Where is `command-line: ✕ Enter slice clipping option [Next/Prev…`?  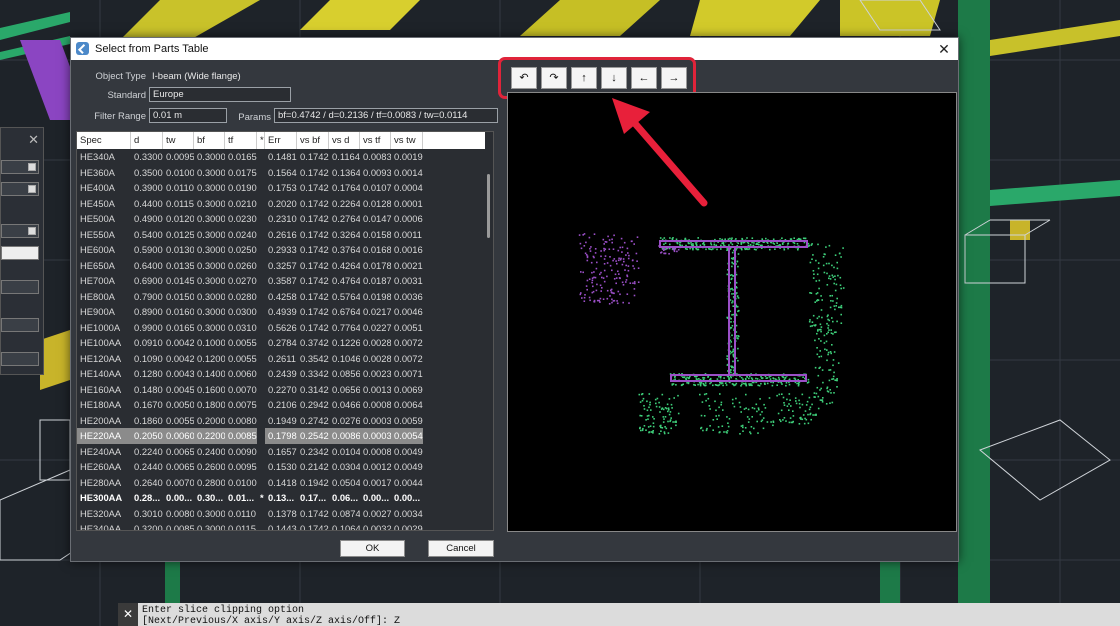
command-line: ✕ Enter slice clipping option [Next/Prev… is located at coordinates (619, 614).